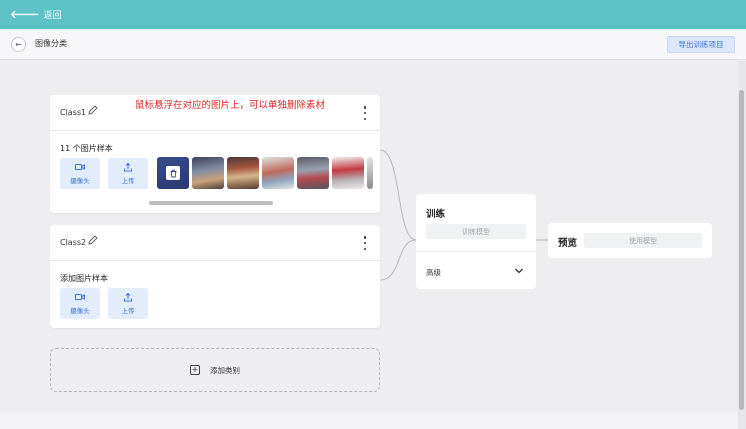 Image resolution: width=746 pixels, height=429 pixels. Describe the element at coordinates (701, 44) in the screenshot. I see `export-project-button: 导出训练项目` at that location.